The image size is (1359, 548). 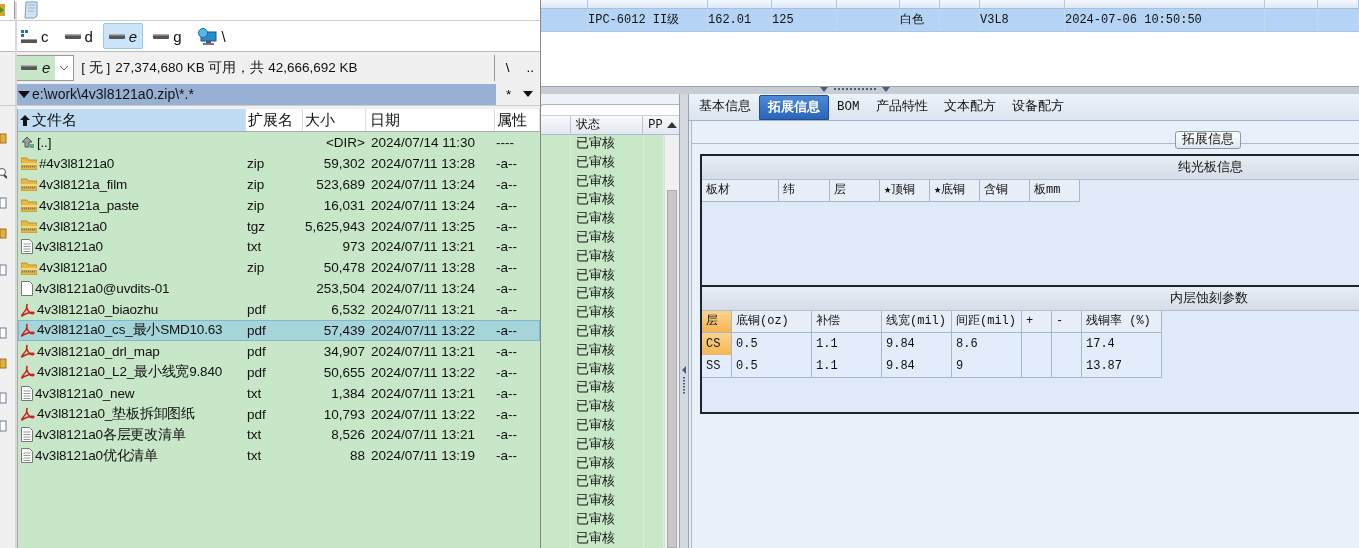 What do you see at coordinates (274, 120) in the screenshot?
I see `column-header: 扩展名` at bounding box center [274, 120].